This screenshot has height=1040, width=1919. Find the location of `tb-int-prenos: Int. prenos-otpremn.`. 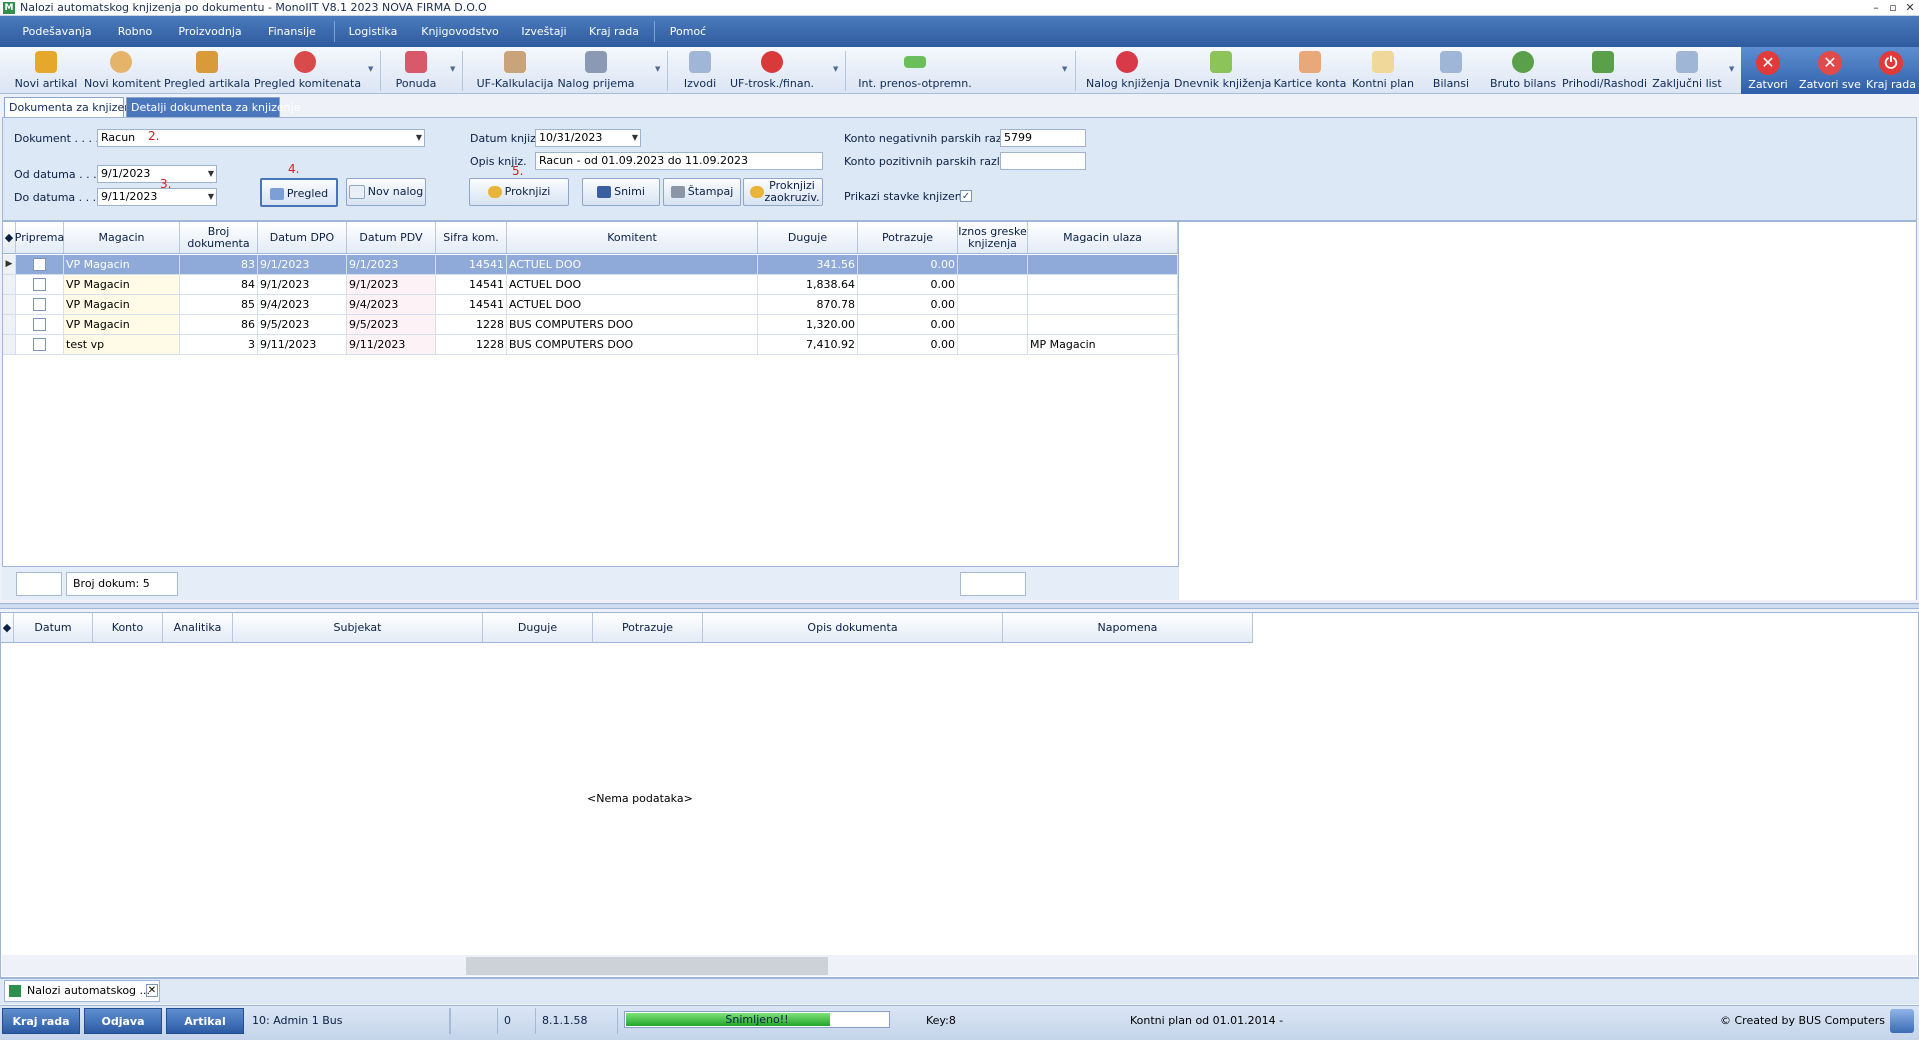

tb-int-prenos: Int. prenos-otpremn. is located at coordinates (915, 70).